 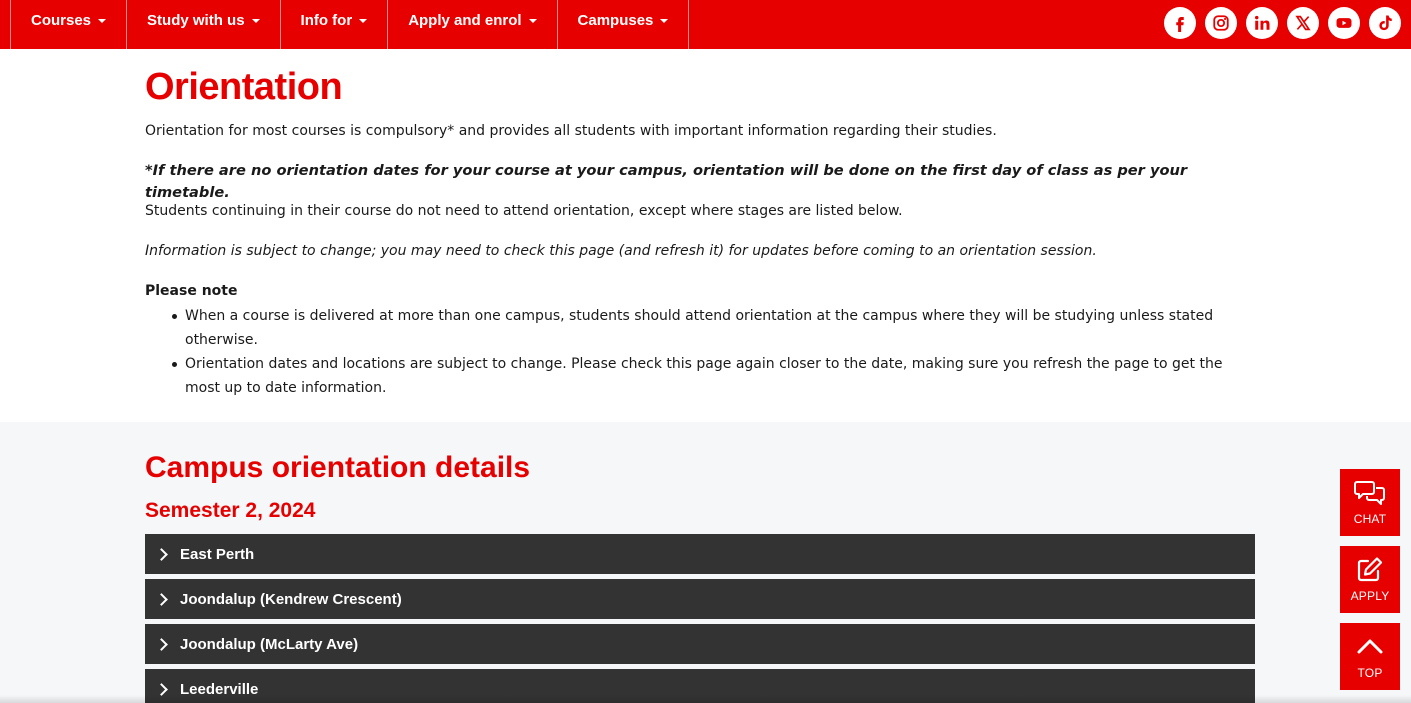 What do you see at coordinates (61, 20) in the screenshot?
I see `nav-item-label: Courses` at bounding box center [61, 20].